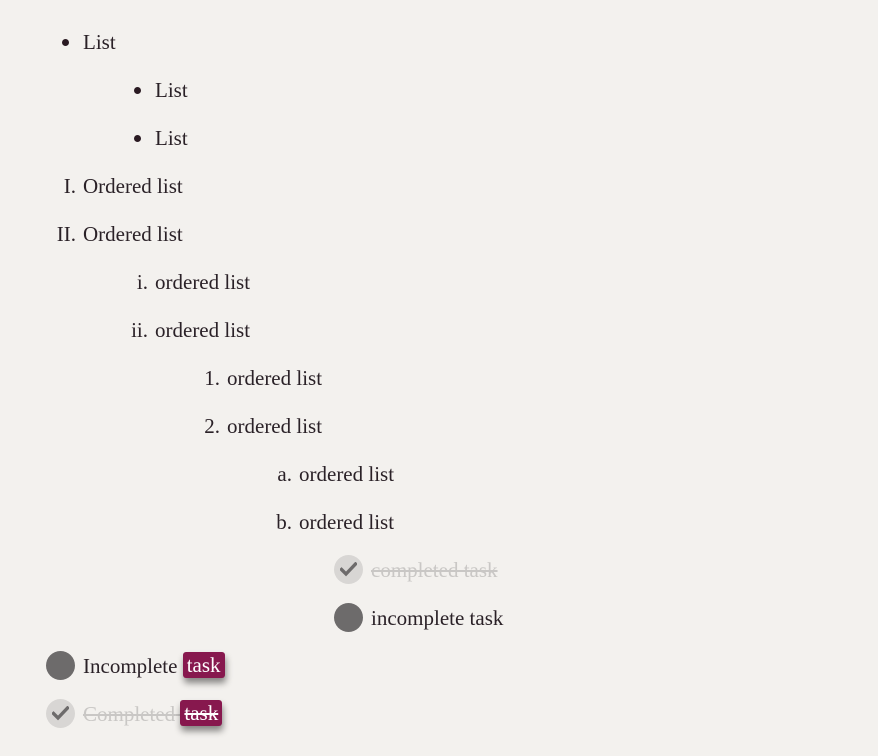 The image size is (878, 756). Describe the element at coordinates (437, 618) in the screenshot. I see `task-text: incomplete task` at that location.